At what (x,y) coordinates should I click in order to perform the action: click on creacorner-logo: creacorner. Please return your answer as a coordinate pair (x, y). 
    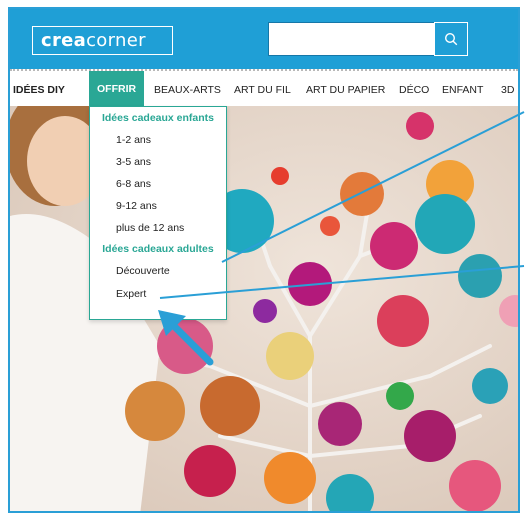
    Looking at the image, I should click on (102, 40).